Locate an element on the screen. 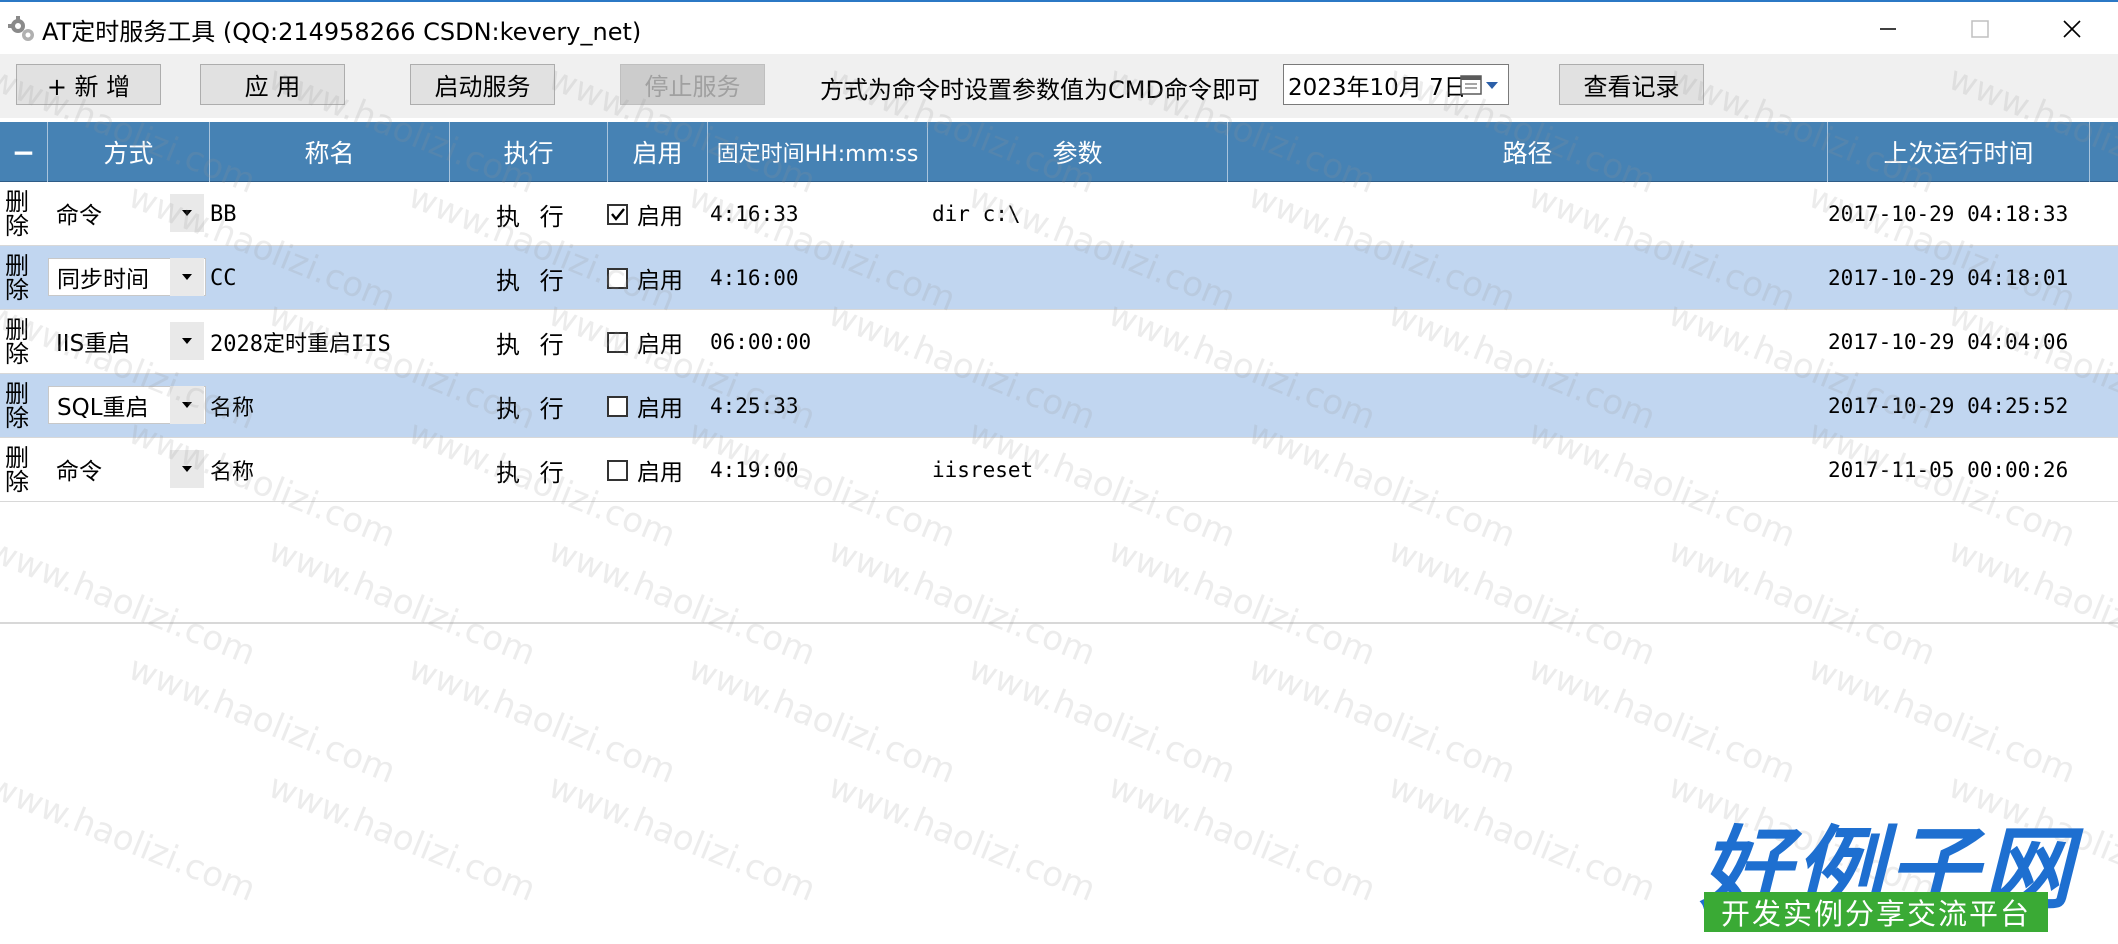  task-name: 2028定时重启IIS is located at coordinates (300, 342).